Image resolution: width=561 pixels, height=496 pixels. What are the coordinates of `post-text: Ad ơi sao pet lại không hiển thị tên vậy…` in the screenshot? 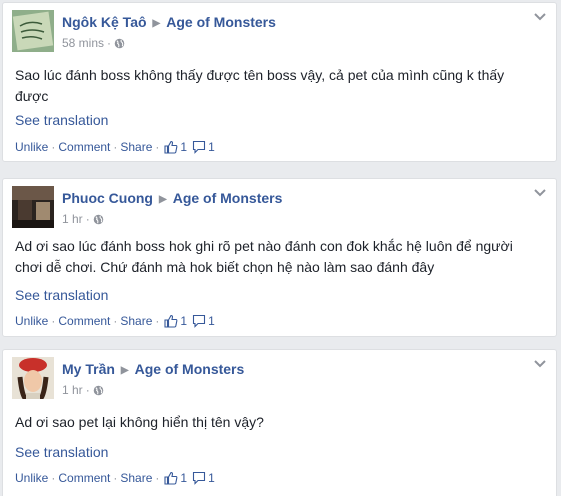 It's located at (139, 422).